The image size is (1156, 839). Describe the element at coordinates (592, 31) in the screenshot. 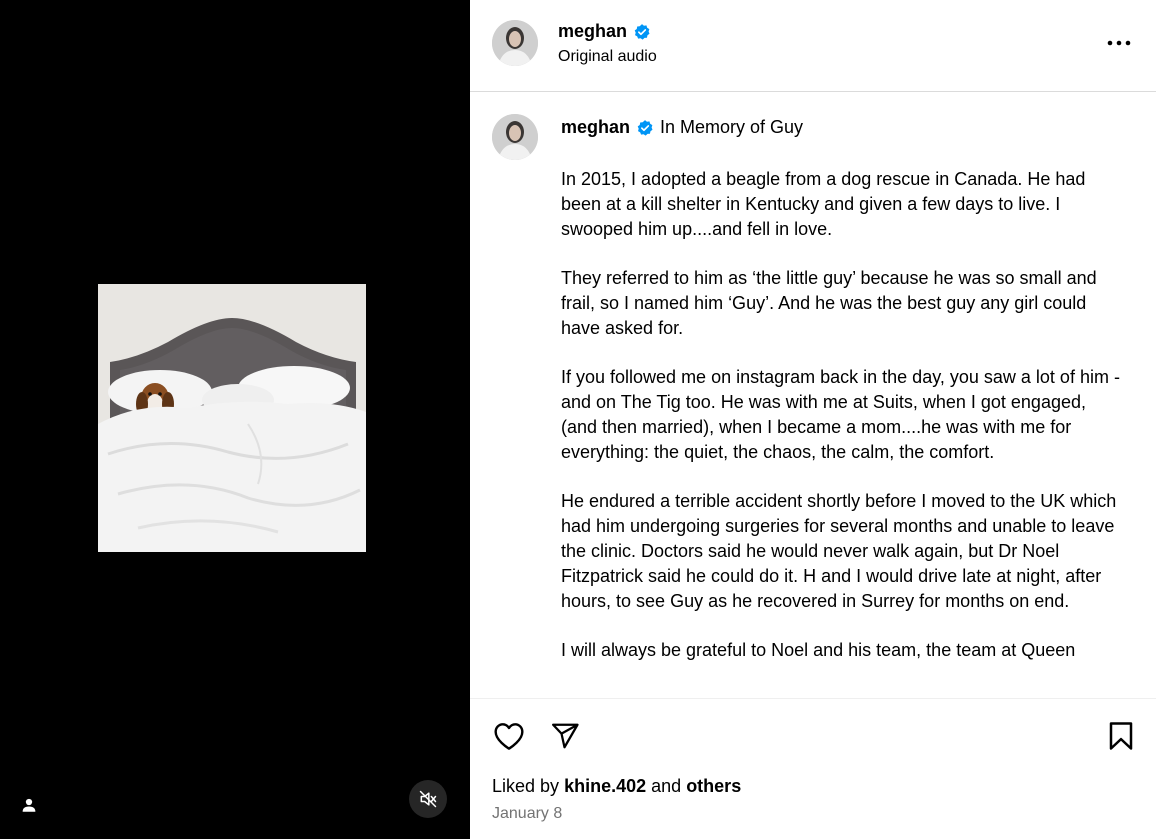

I see `header-username-text: meghan` at that location.